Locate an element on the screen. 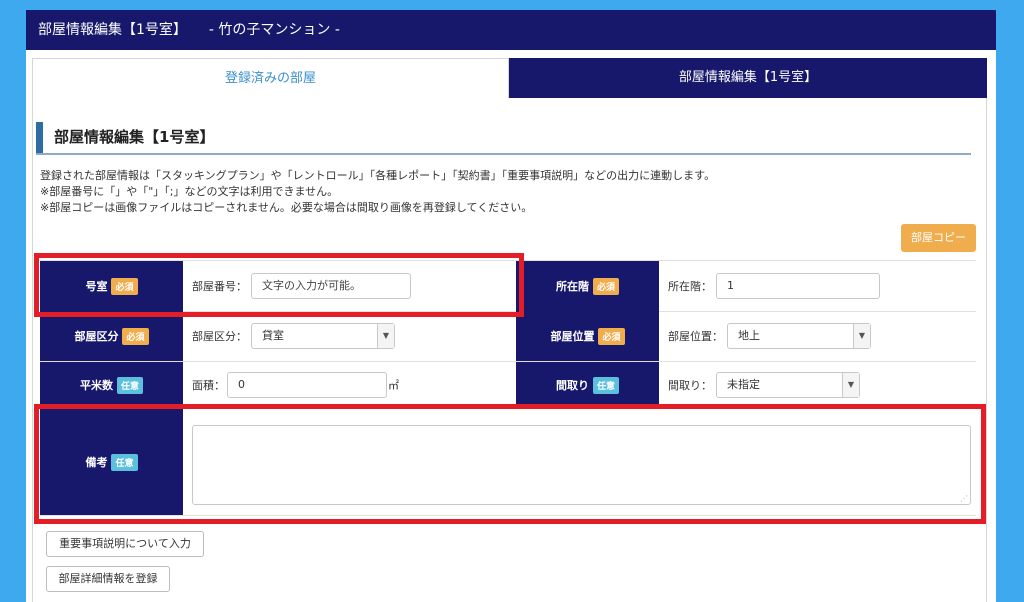 The height and width of the screenshot is (602, 1024). field-label: 所在階： is located at coordinates (690, 286).